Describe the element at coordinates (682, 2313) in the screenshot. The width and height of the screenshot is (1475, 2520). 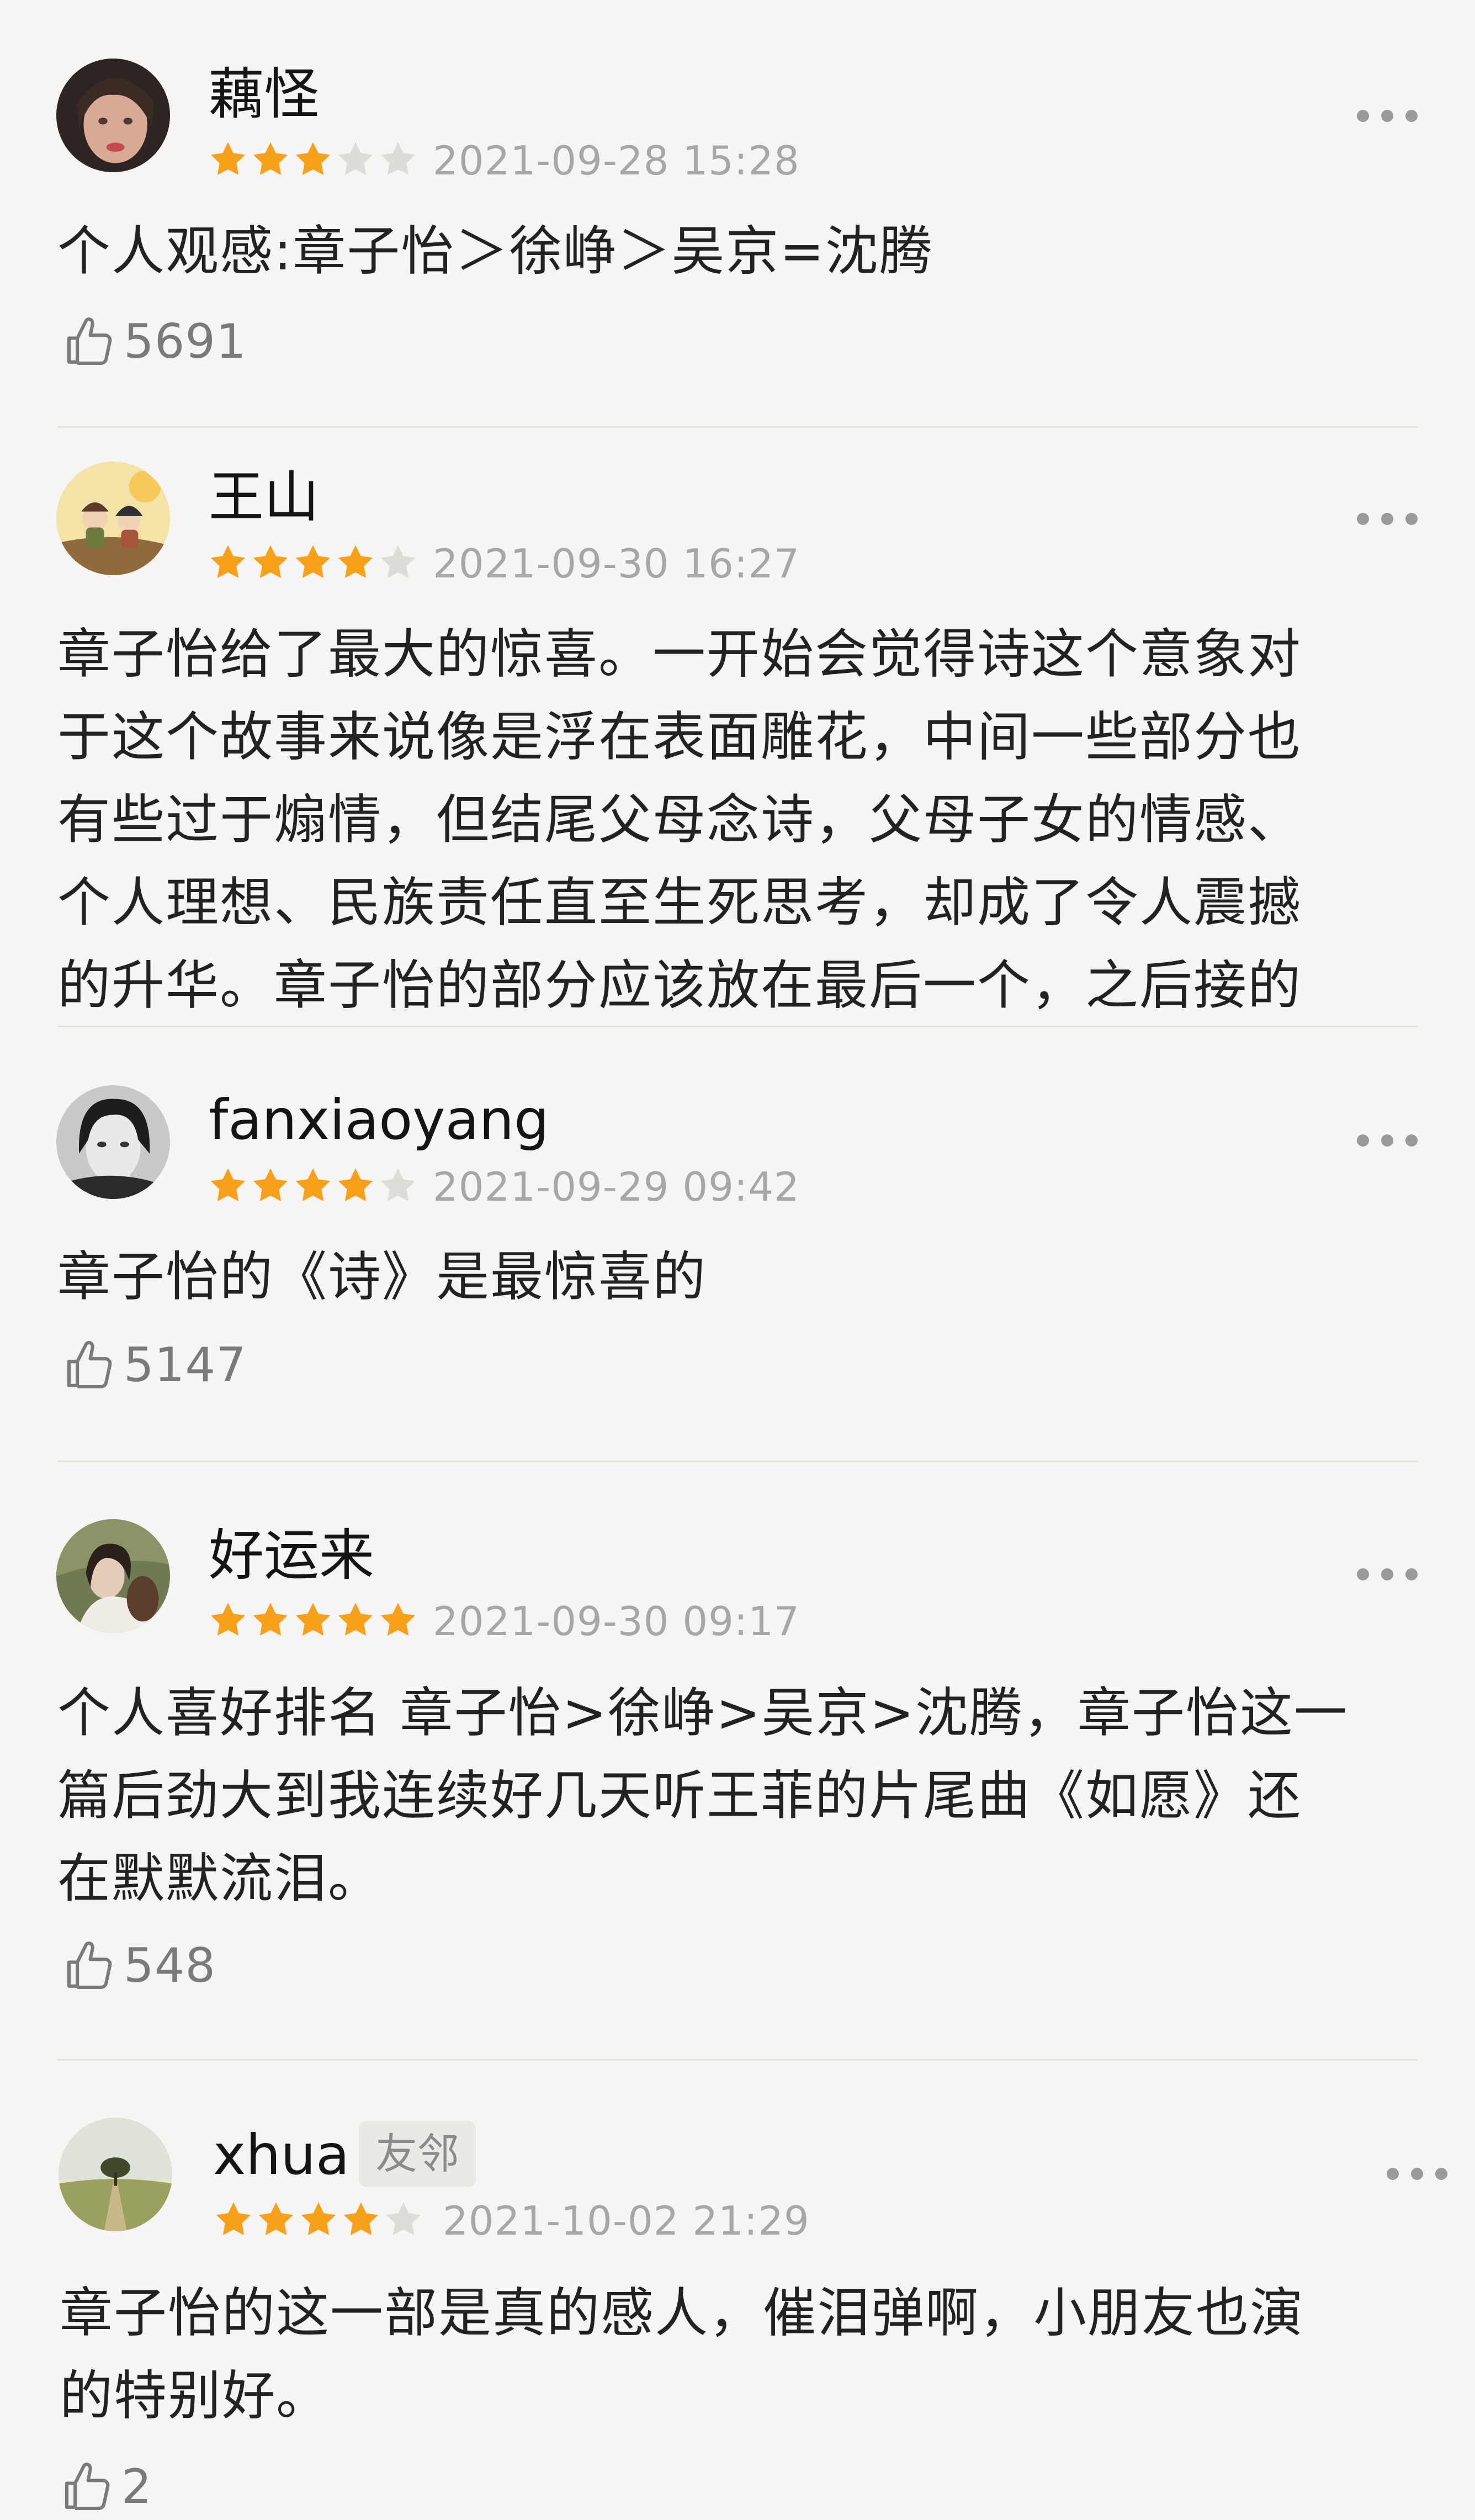
I see `content-line: 章子怡的这一部是真的感人，催泪弹啊，小朋友也演` at that location.